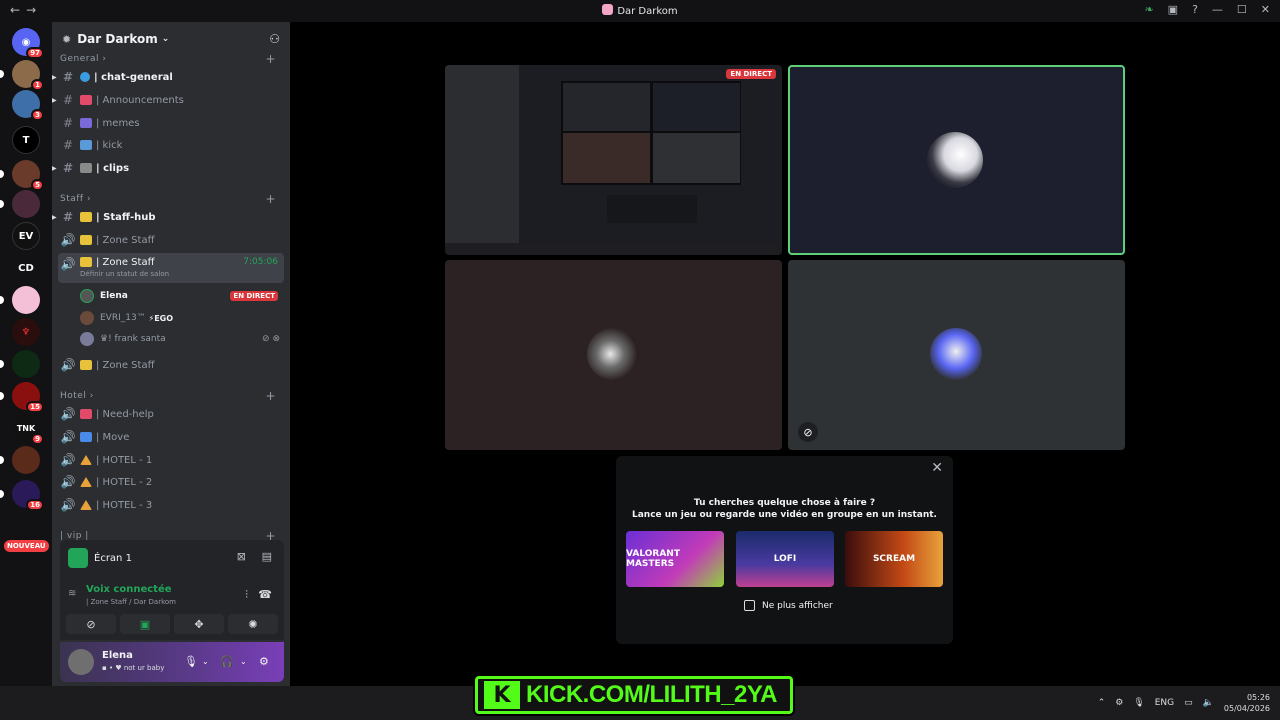 The width and height of the screenshot is (1280, 720). Describe the element at coordinates (171, 39) in the screenshot. I see `server-header: ✹ Dar Darkom ⌄ ⚇` at that location.